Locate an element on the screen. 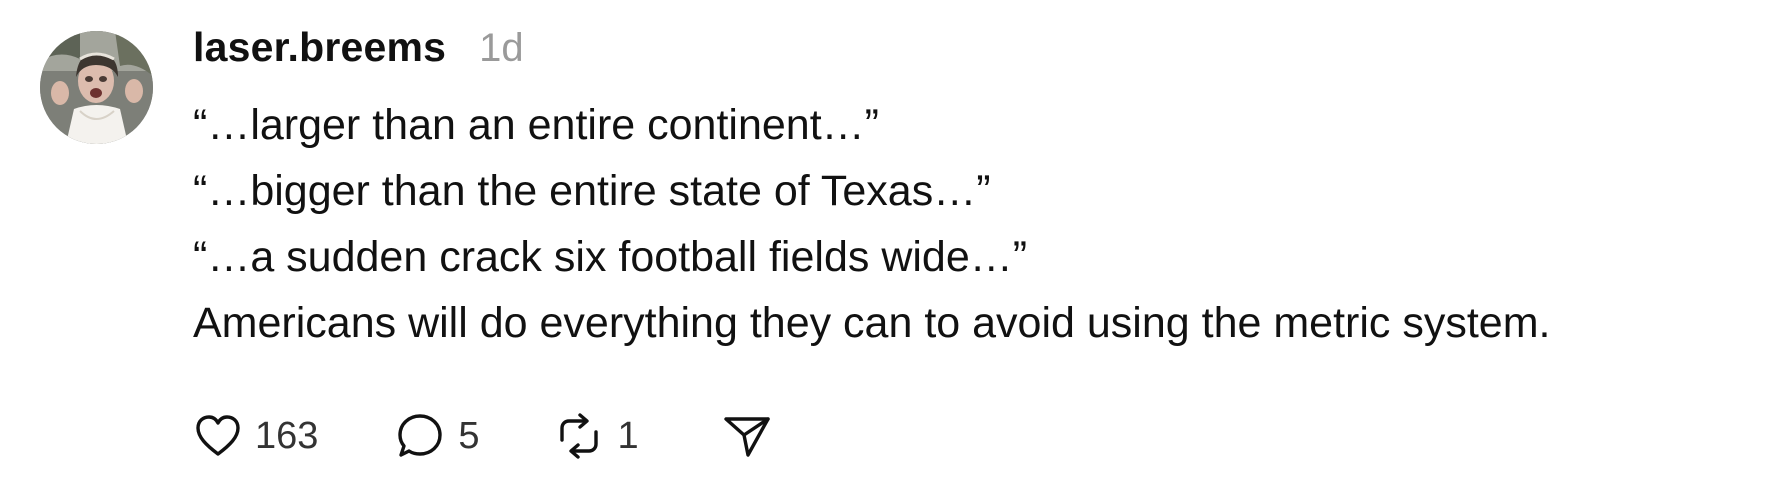 Image resolution: width=1788 pixels, height=496 pixels. repost-count: 1 is located at coordinates (628, 435).